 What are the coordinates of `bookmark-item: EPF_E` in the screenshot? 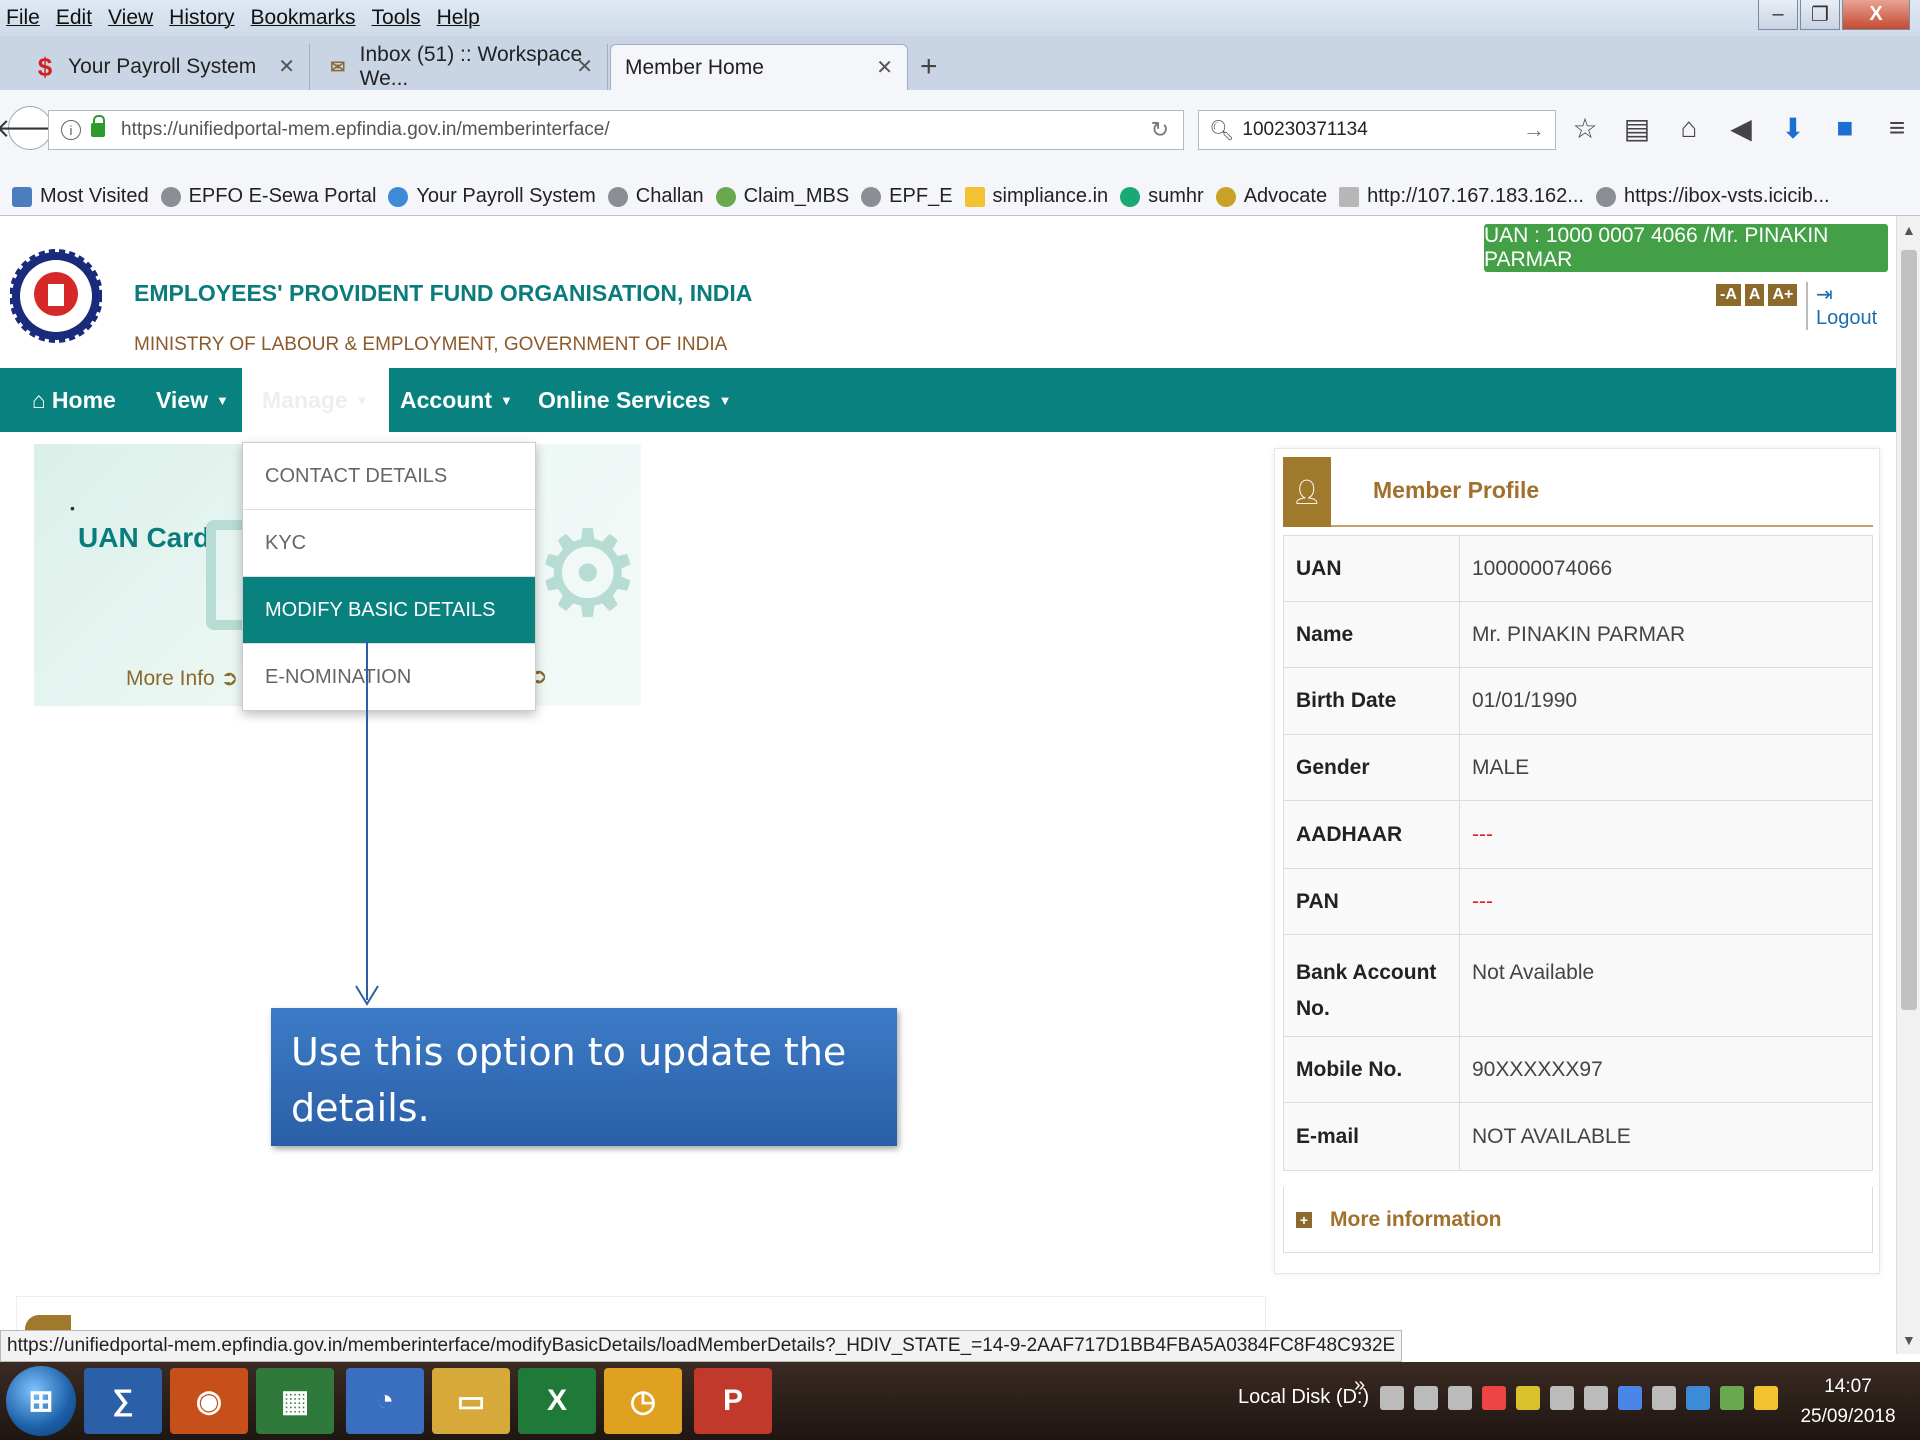 It's located at (907, 196).